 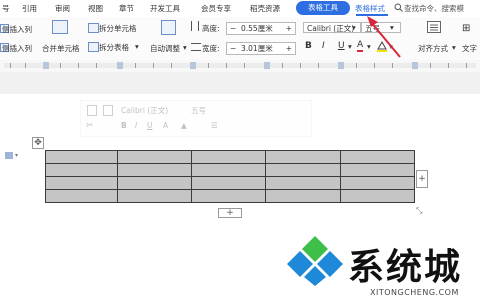 I want to click on menu-item-ref: 引用, so click(x=29, y=8).